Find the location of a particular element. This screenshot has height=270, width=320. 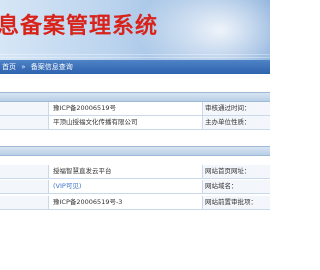

site-license-label-cell is located at coordinates (24, 202).